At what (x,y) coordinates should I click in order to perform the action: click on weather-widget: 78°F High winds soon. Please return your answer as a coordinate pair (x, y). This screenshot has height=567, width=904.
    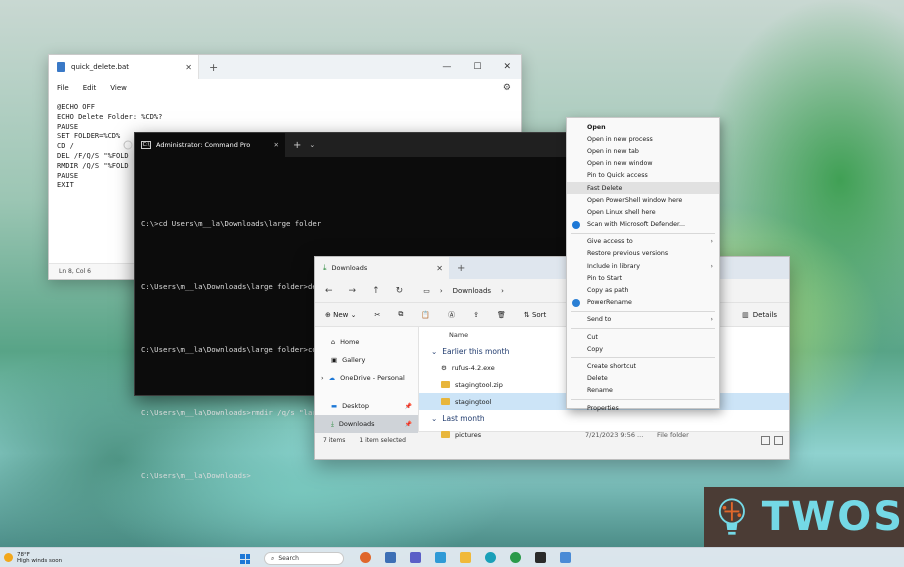
    Looking at the image, I should click on (31, 558).